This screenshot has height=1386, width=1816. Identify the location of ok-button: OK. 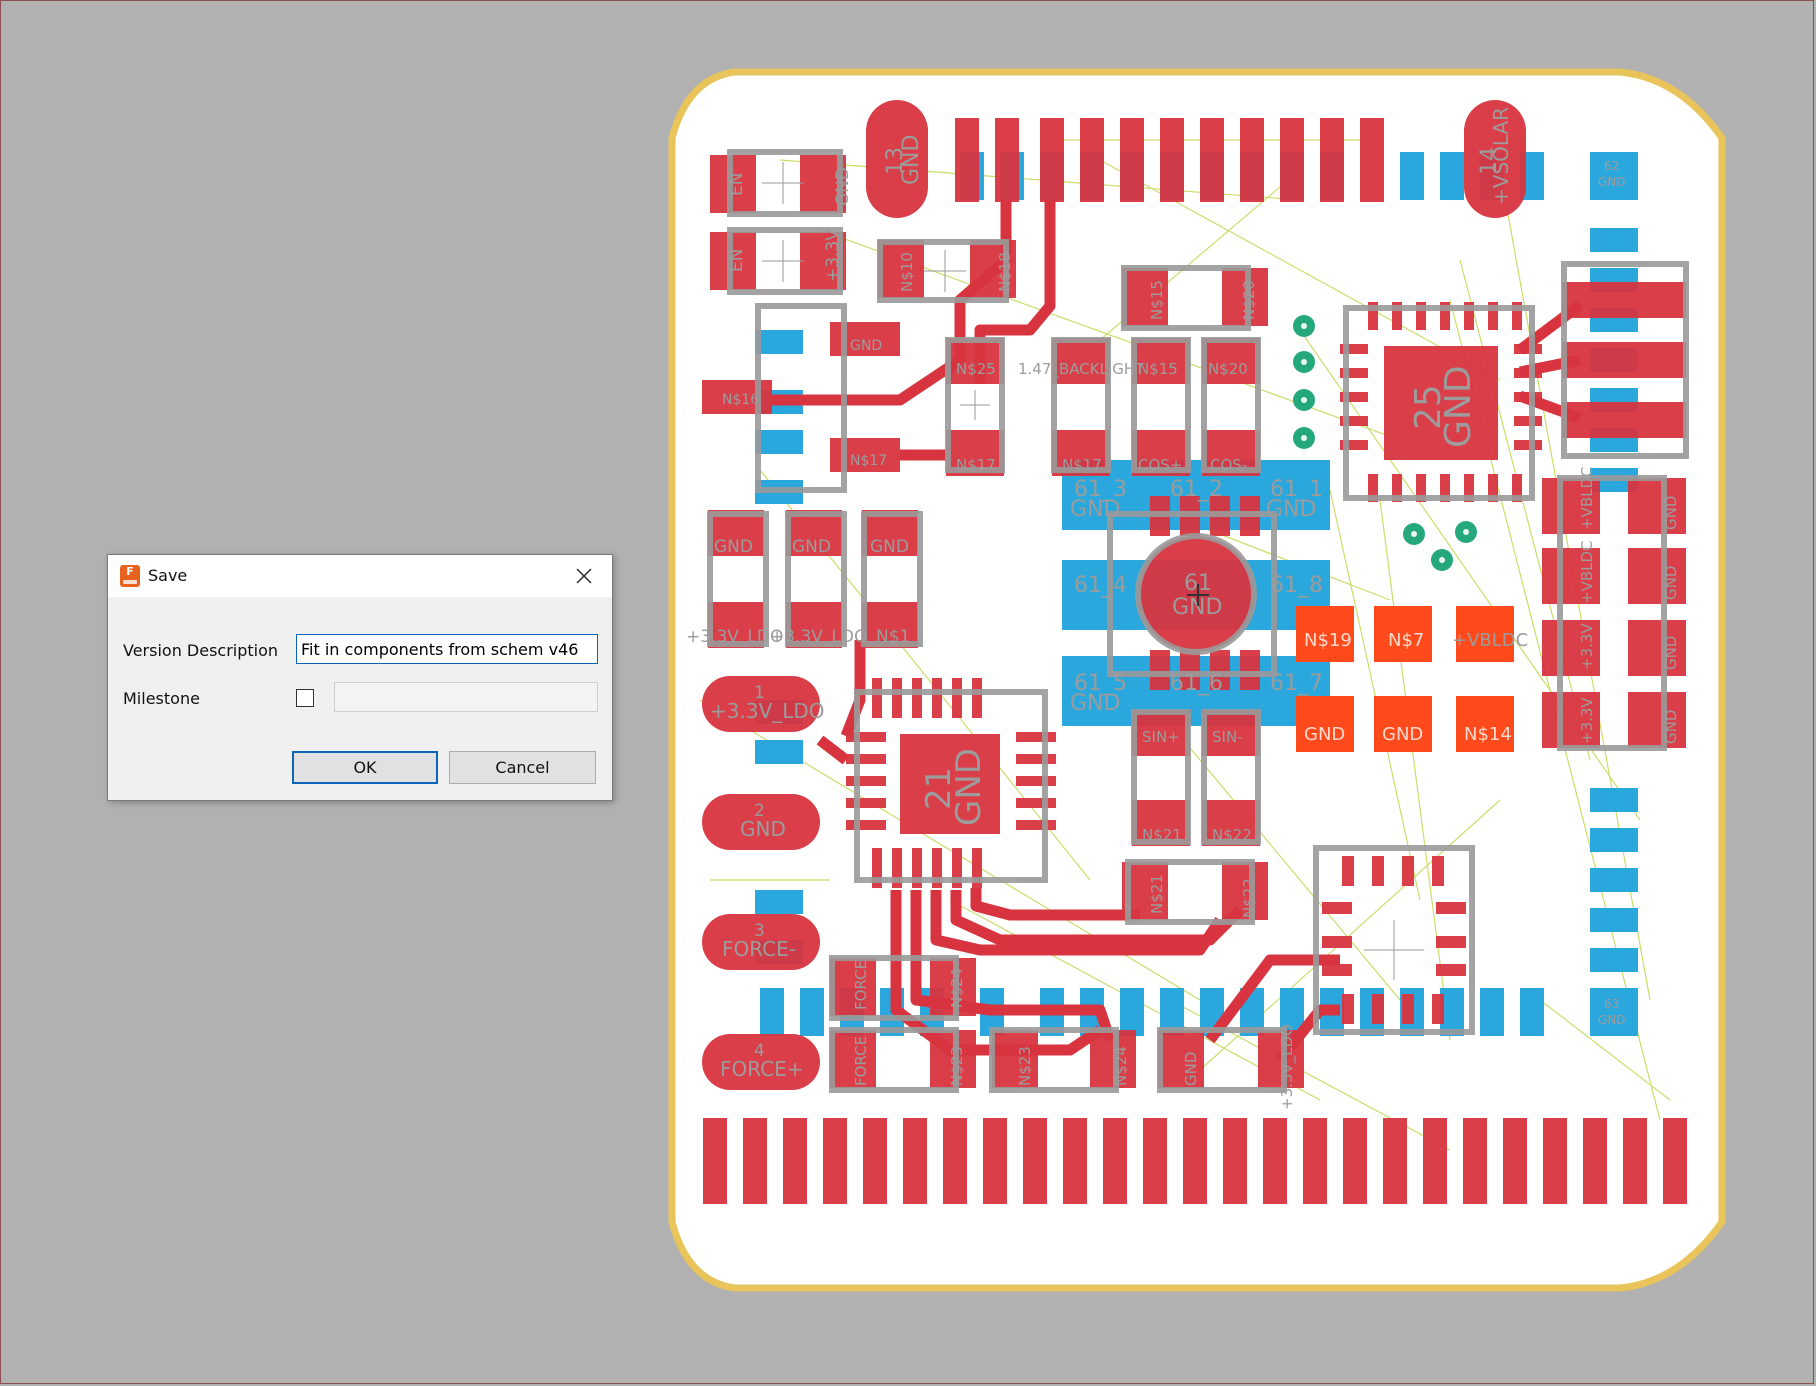
(365, 767).